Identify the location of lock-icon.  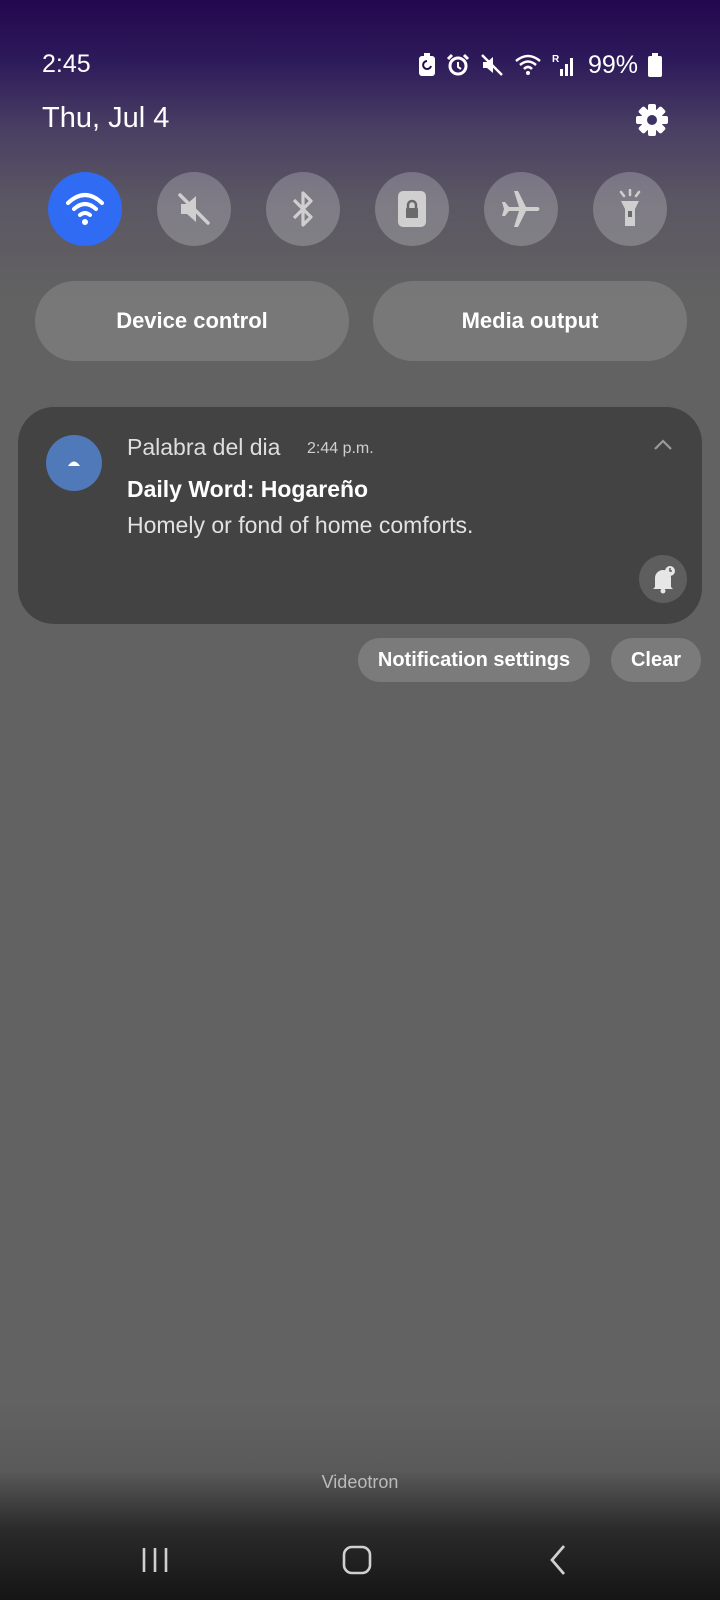
(412, 209).